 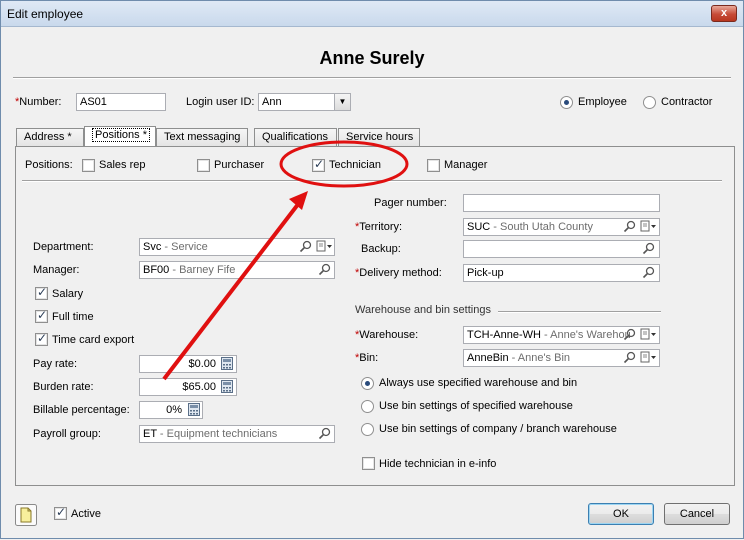 I want to click on salary-checkbox, so click(x=41, y=292).